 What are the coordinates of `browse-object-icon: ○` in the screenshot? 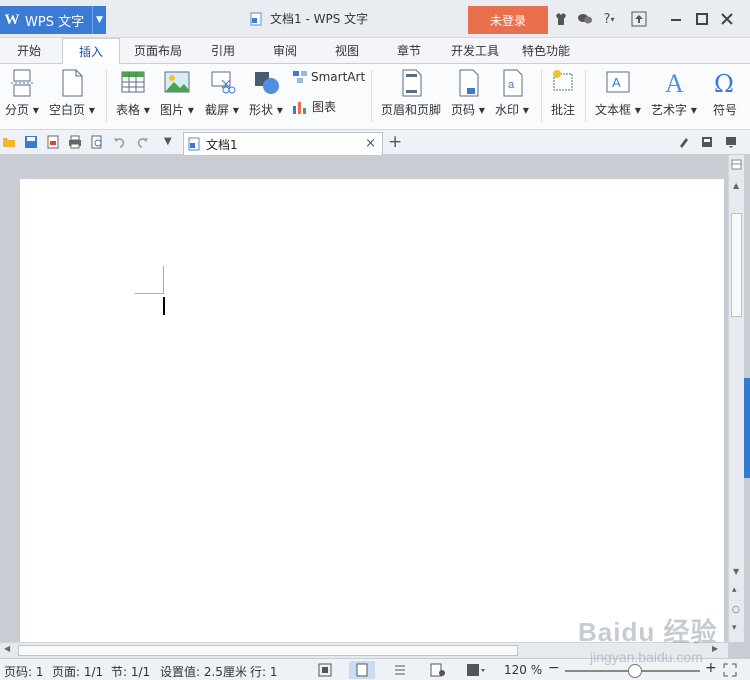 It's located at (736, 610).